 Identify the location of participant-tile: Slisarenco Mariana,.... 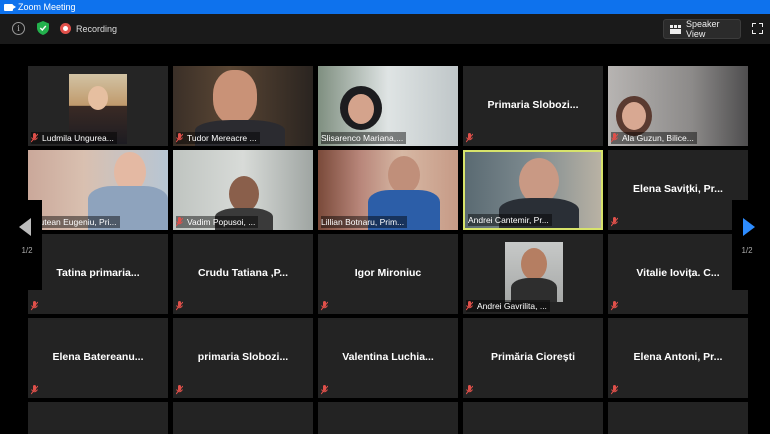
(388, 106).